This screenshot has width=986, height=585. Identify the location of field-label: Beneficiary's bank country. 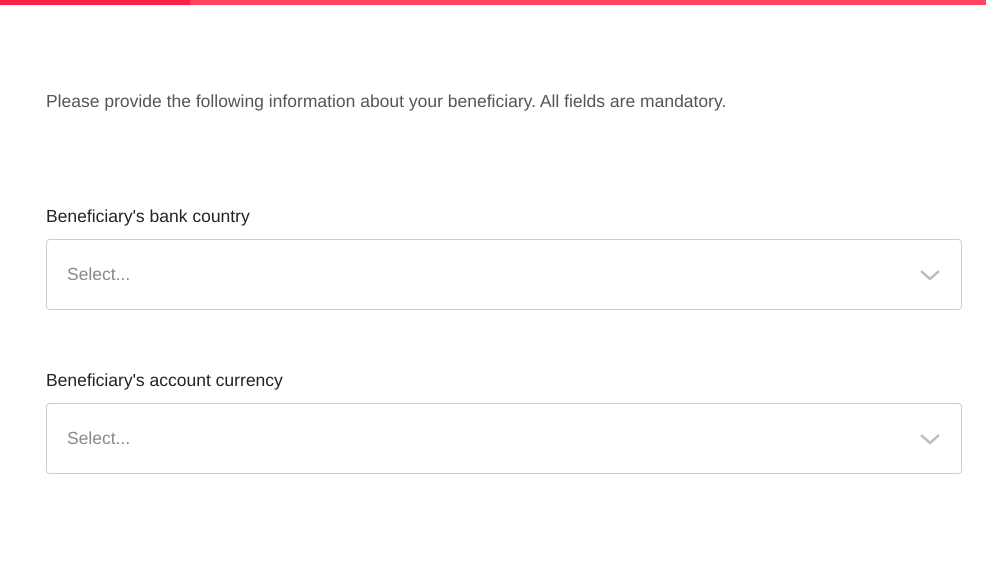
(148, 216).